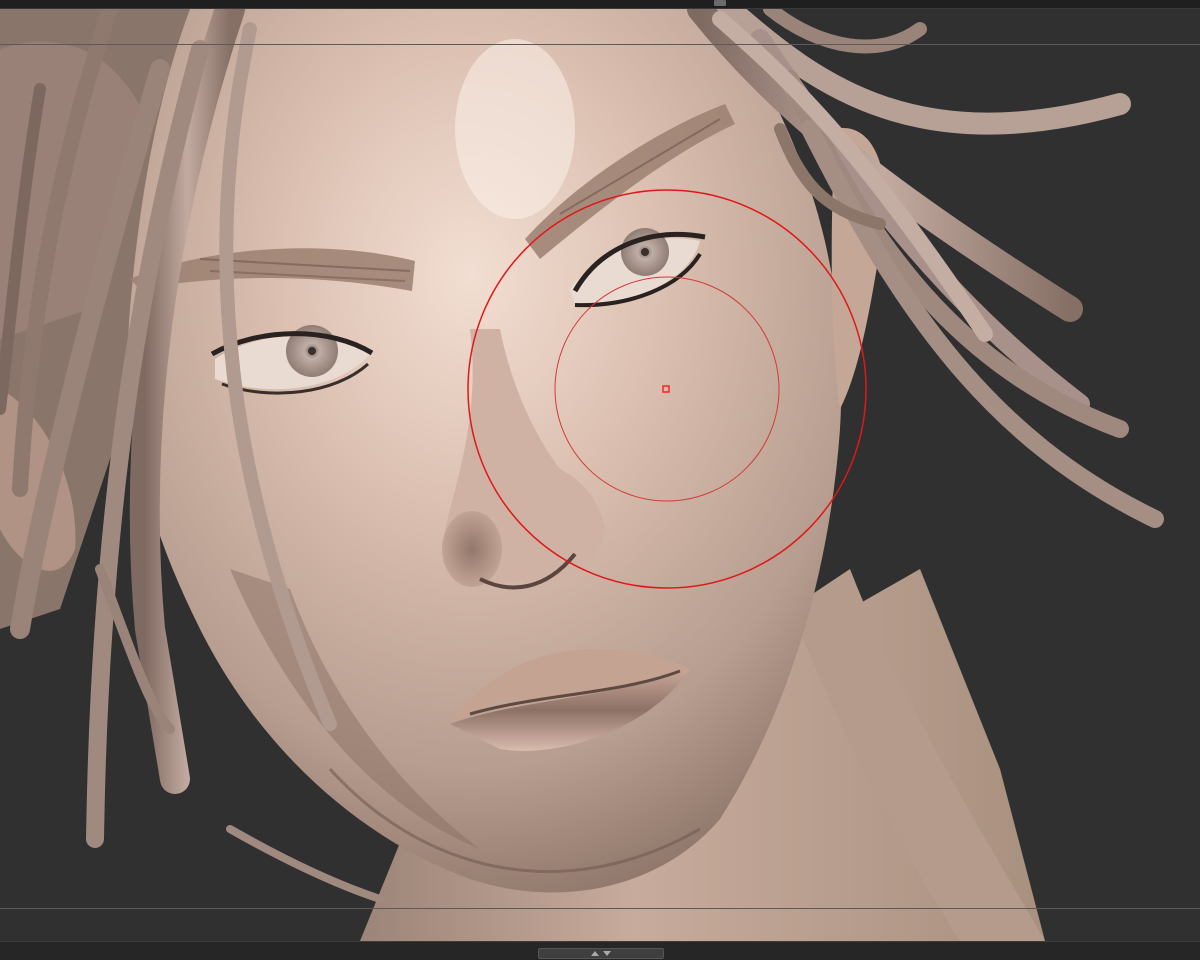 This screenshot has width=1200, height=960. Describe the element at coordinates (720, 3) in the screenshot. I see `top-scroll-thumb` at that location.